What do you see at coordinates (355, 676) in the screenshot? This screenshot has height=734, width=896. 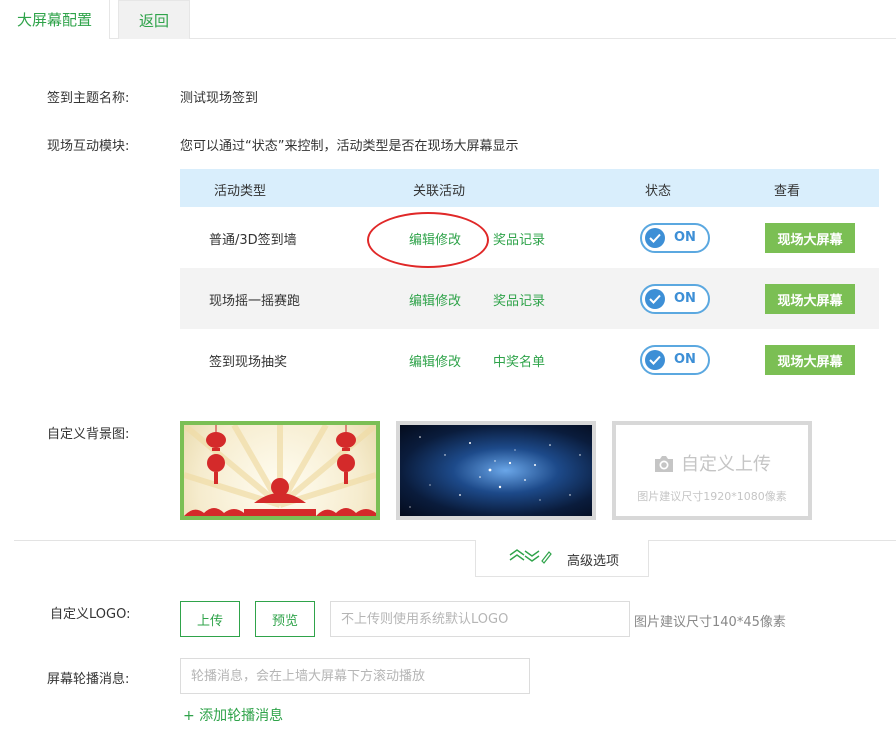 I see `marquee-input` at bounding box center [355, 676].